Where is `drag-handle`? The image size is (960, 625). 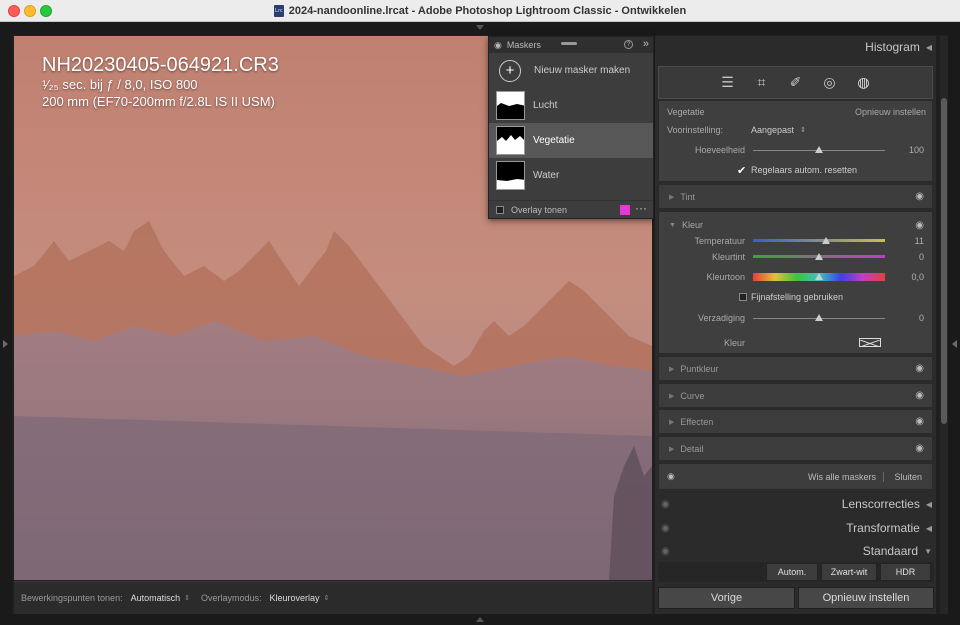 drag-handle is located at coordinates (569, 43).